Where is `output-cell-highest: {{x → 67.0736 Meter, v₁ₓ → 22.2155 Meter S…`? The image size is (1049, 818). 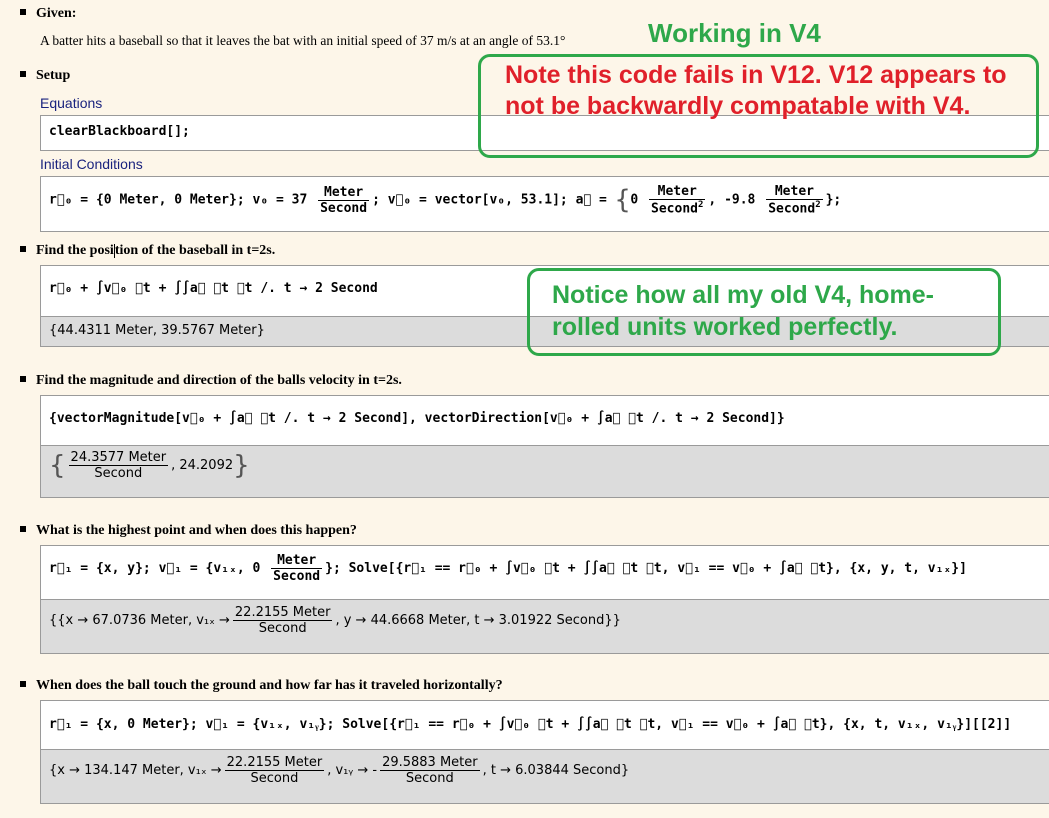 output-cell-highest: {{x → 67.0736 Meter, v₁ₓ → 22.2155 Meter S… is located at coordinates (544, 627).